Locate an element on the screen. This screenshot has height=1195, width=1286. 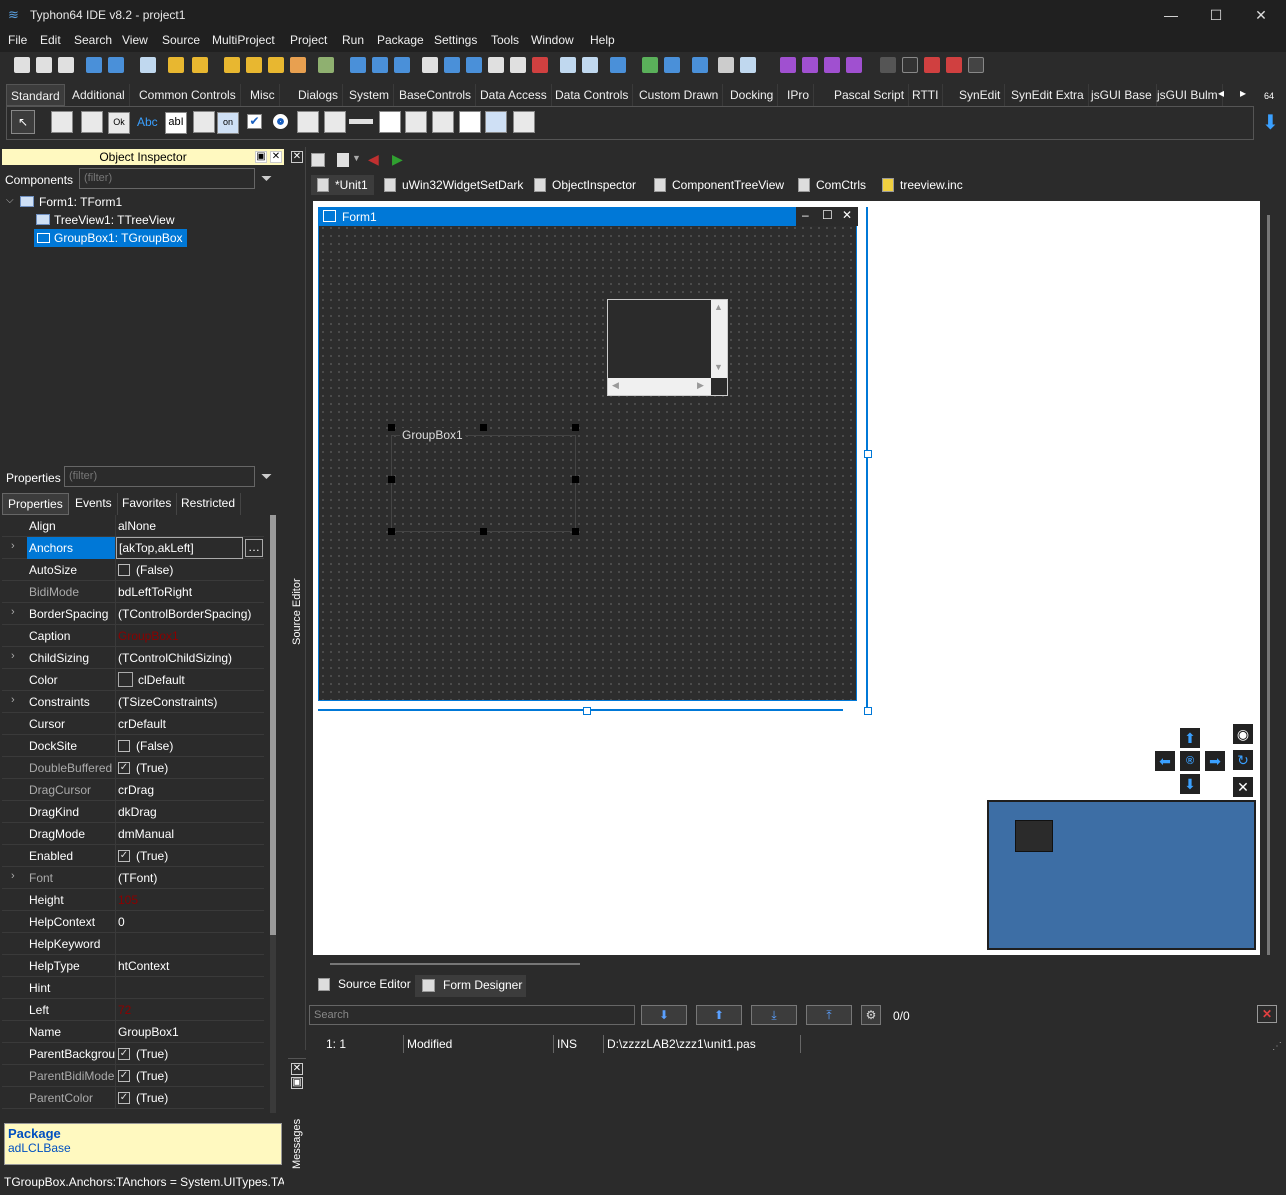
resize-handle-right is located at coordinates (868, 454).